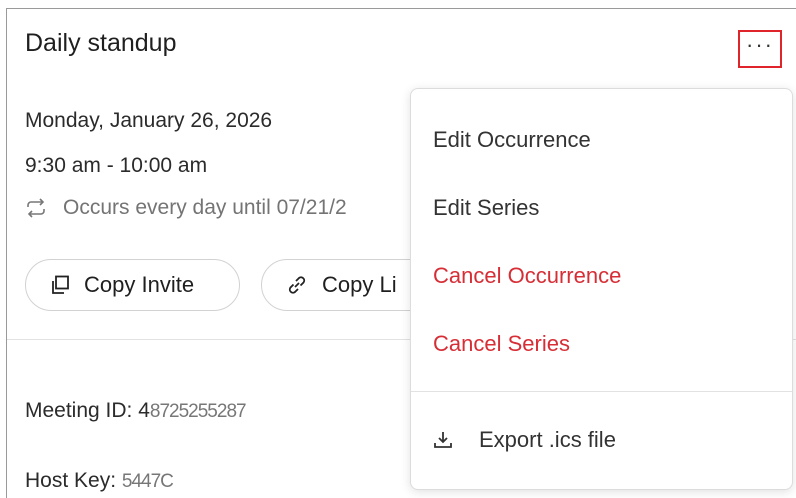  I want to click on menu-item-cancel-occurrence: Cancel Occurrence, so click(527, 276).